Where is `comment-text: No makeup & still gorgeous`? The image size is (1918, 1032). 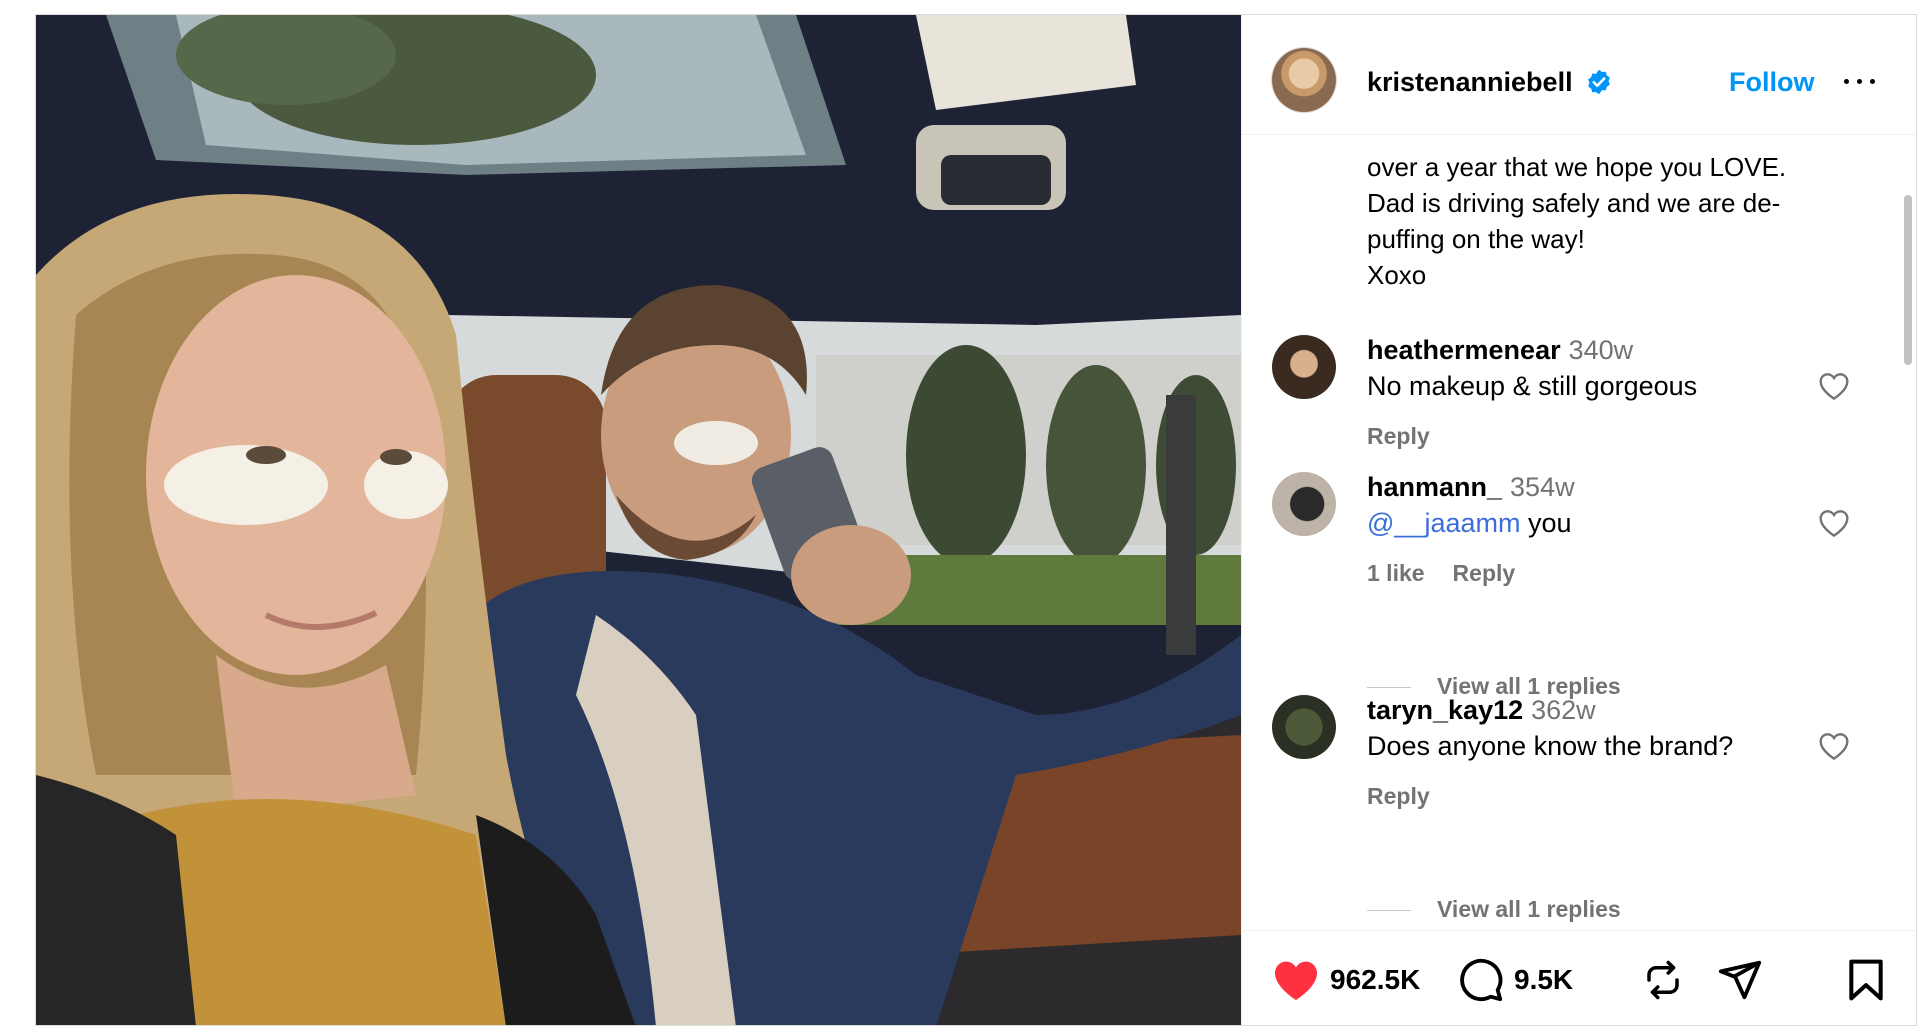
comment-text: No makeup & still gorgeous is located at coordinates (1532, 386).